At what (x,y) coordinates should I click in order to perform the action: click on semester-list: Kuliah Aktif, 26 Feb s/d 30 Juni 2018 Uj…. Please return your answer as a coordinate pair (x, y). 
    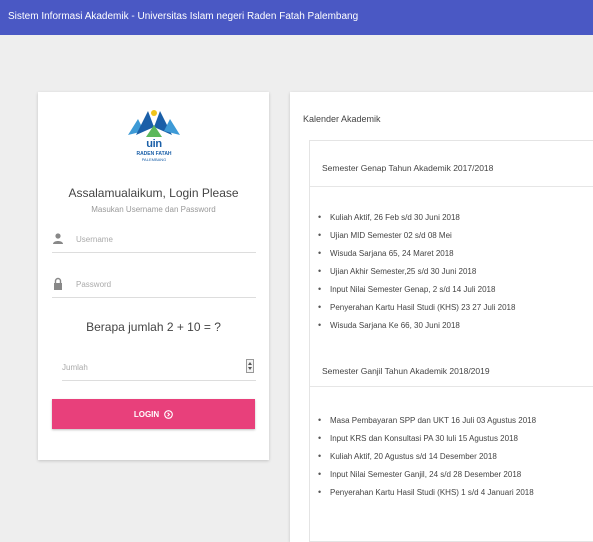
    Looking at the image, I should click on (416, 273).